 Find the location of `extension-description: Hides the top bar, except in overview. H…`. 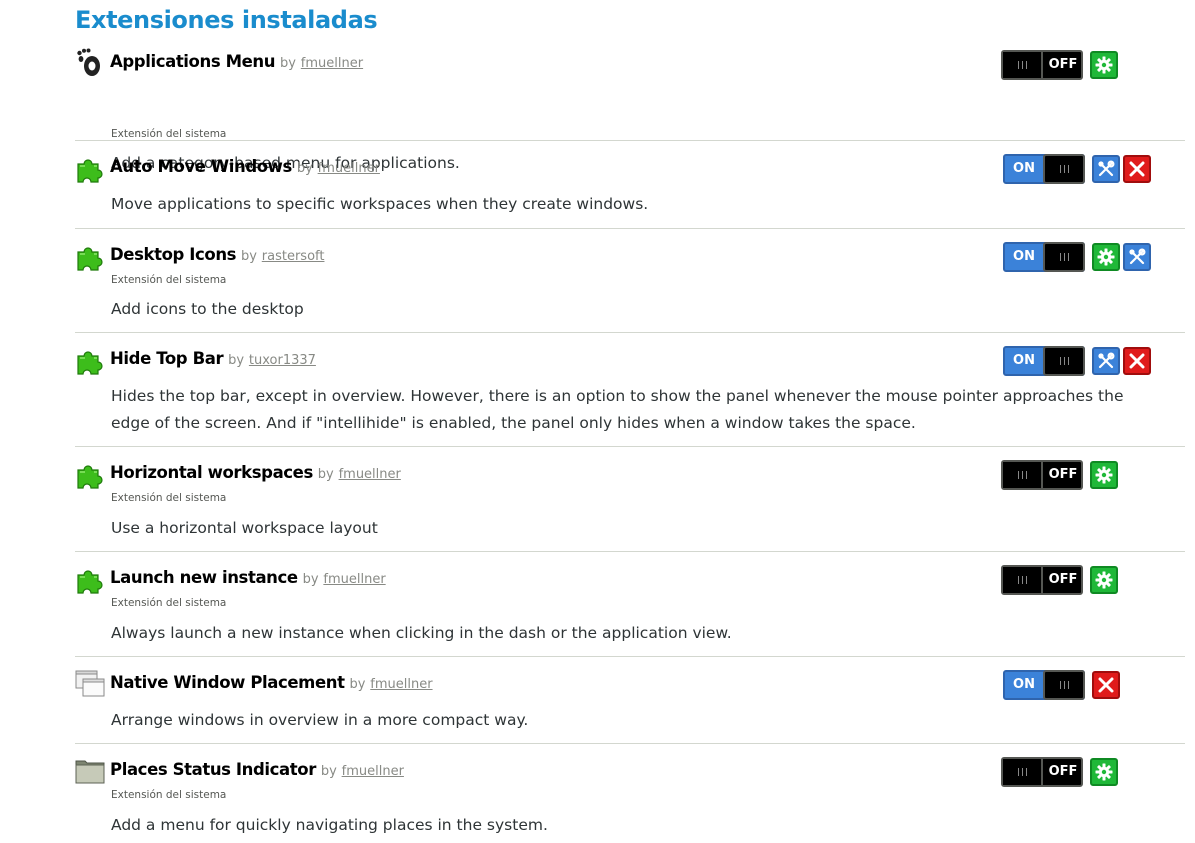

extension-description: Hides the top bar, except in overview. H… is located at coordinates (617, 409).